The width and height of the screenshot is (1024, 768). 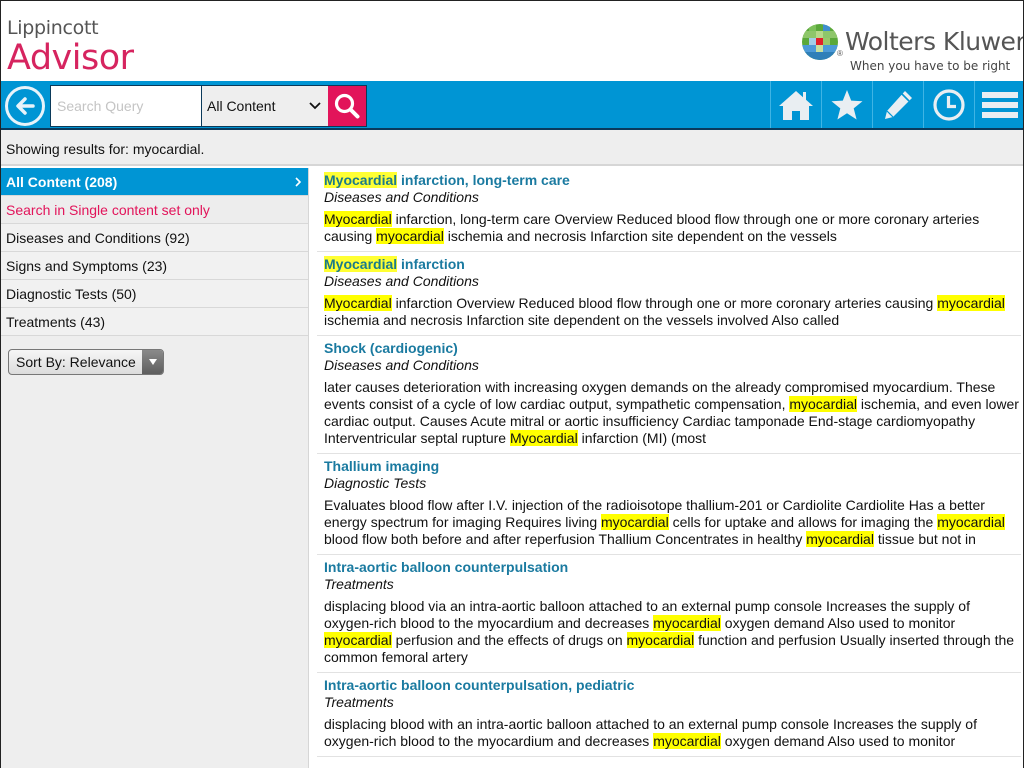 What do you see at coordinates (126, 106) in the screenshot?
I see `search-input` at bounding box center [126, 106].